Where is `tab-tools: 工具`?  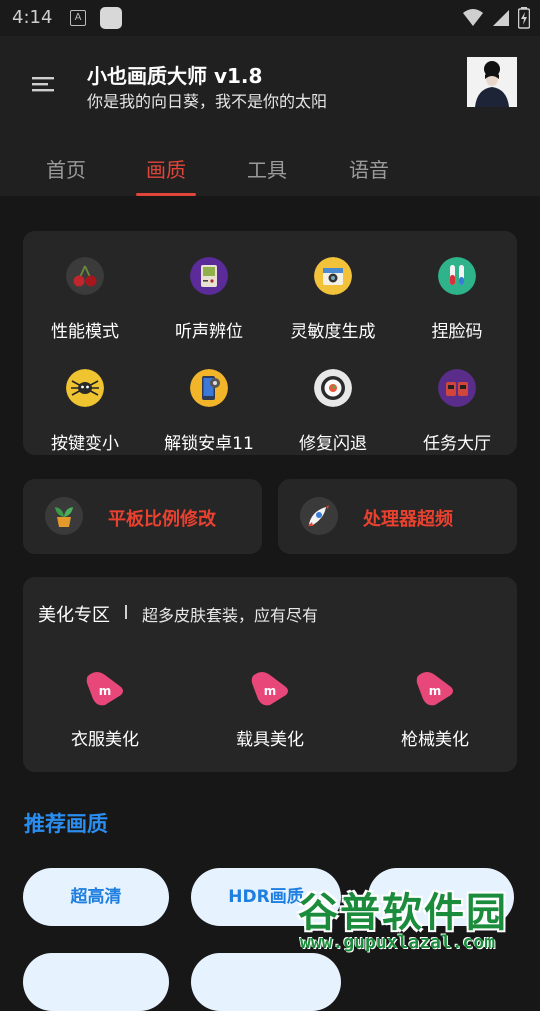
tab-tools: 工具 is located at coordinates (267, 168).